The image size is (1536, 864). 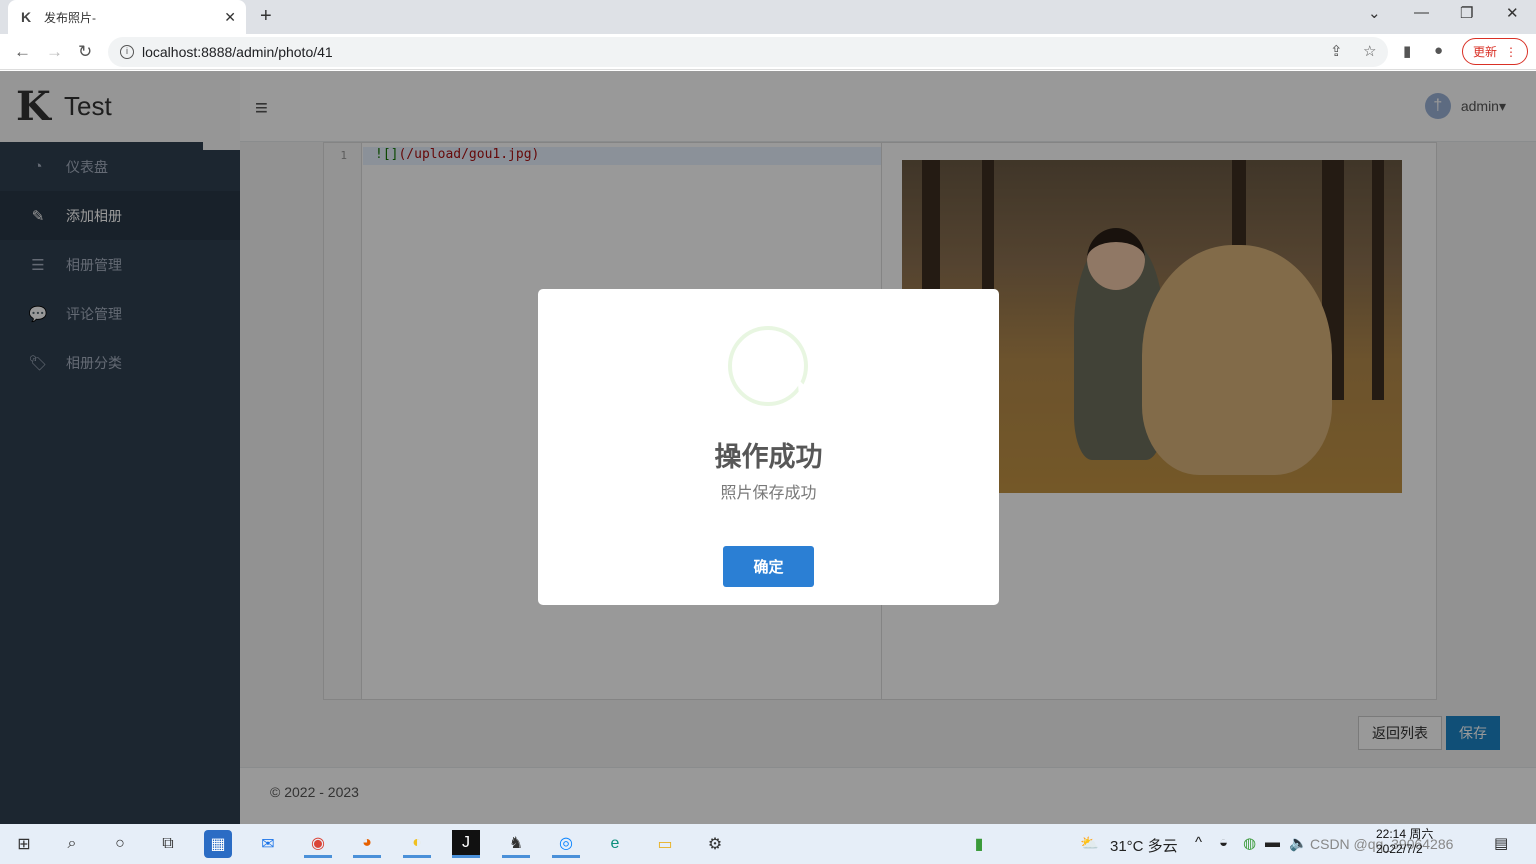 What do you see at coordinates (22, 52) in the screenshot?
I see `back-icon: ←` at bounding box center [22, 52].